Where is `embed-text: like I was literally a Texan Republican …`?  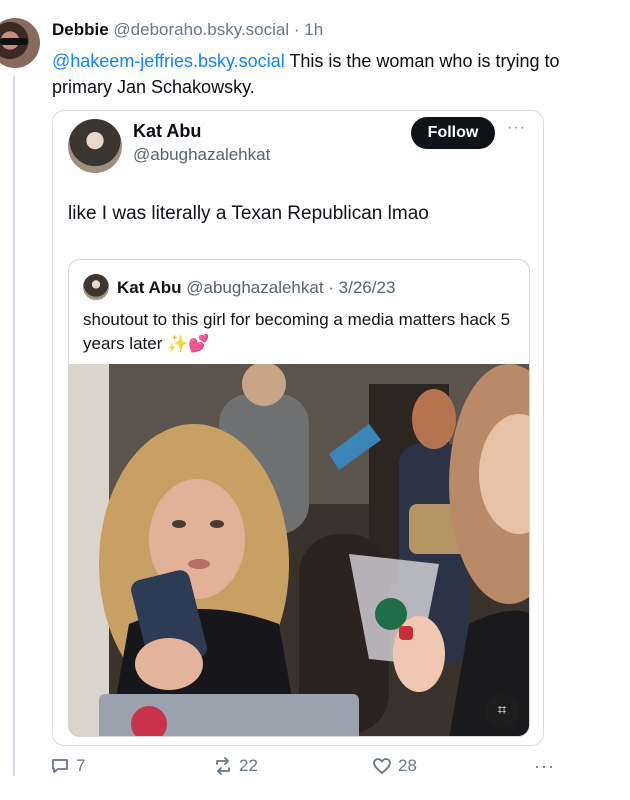
embed-text: like I was literally a Texan Republican … is located at coordinates (248, 213).